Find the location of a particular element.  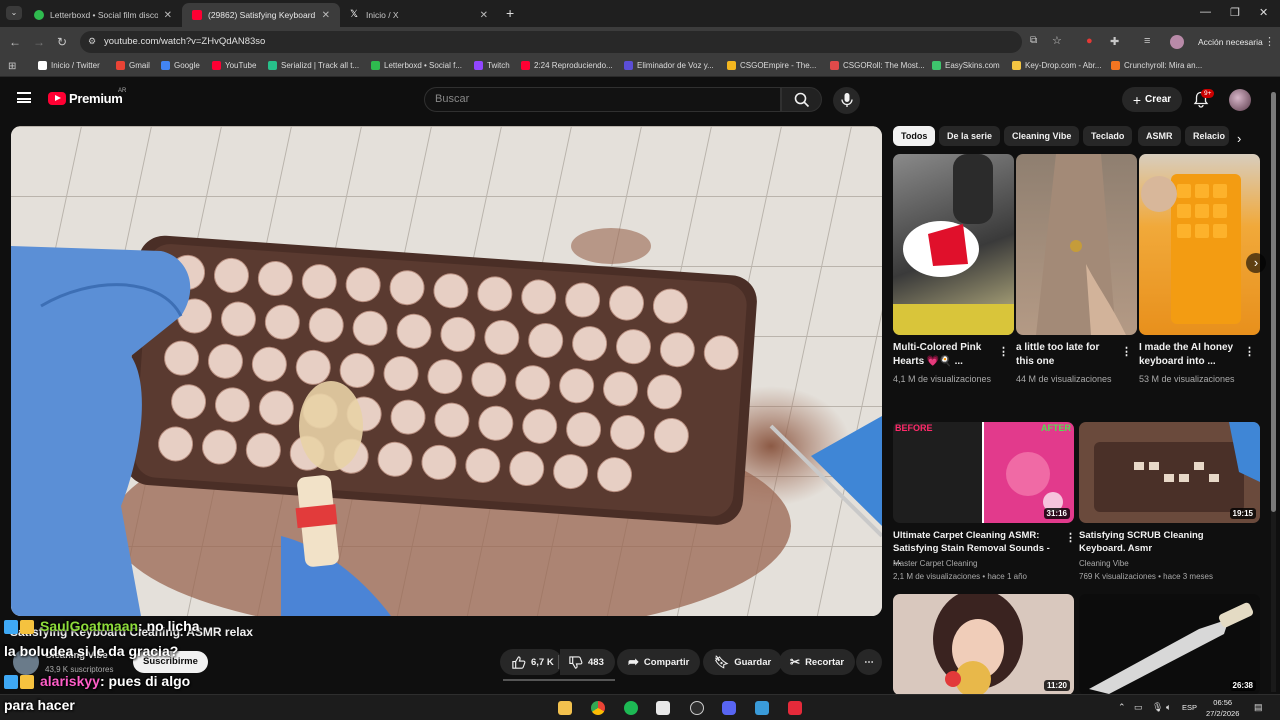

tray-volume-icon: 🔈︎ is located at coordinates (1168, 707).